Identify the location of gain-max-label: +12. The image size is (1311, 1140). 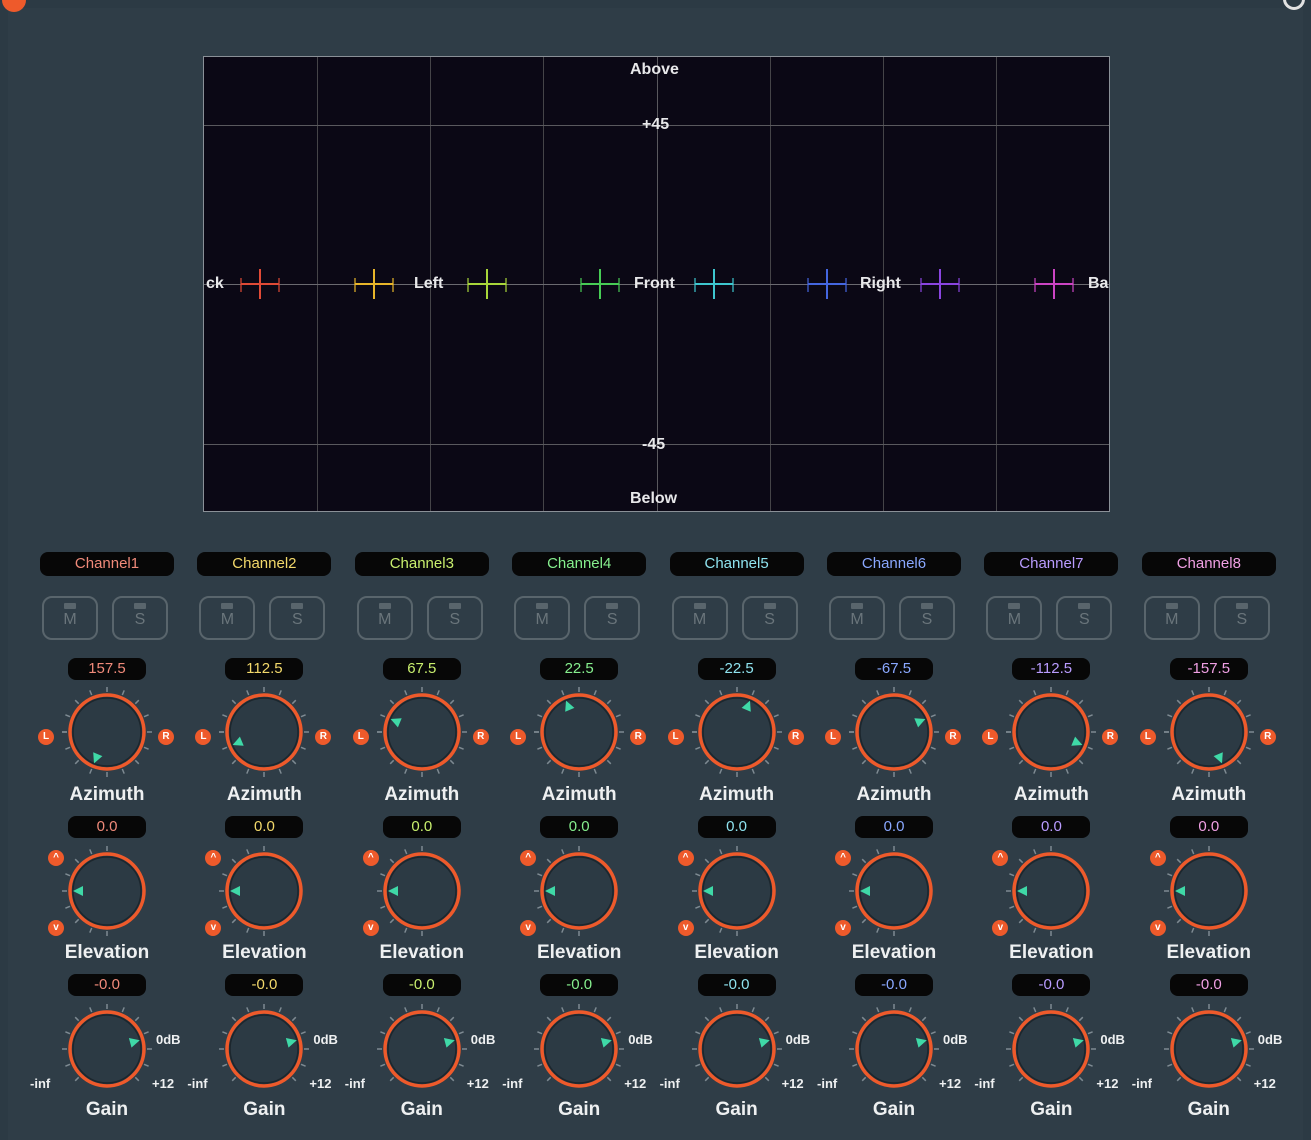
(163, 1083).